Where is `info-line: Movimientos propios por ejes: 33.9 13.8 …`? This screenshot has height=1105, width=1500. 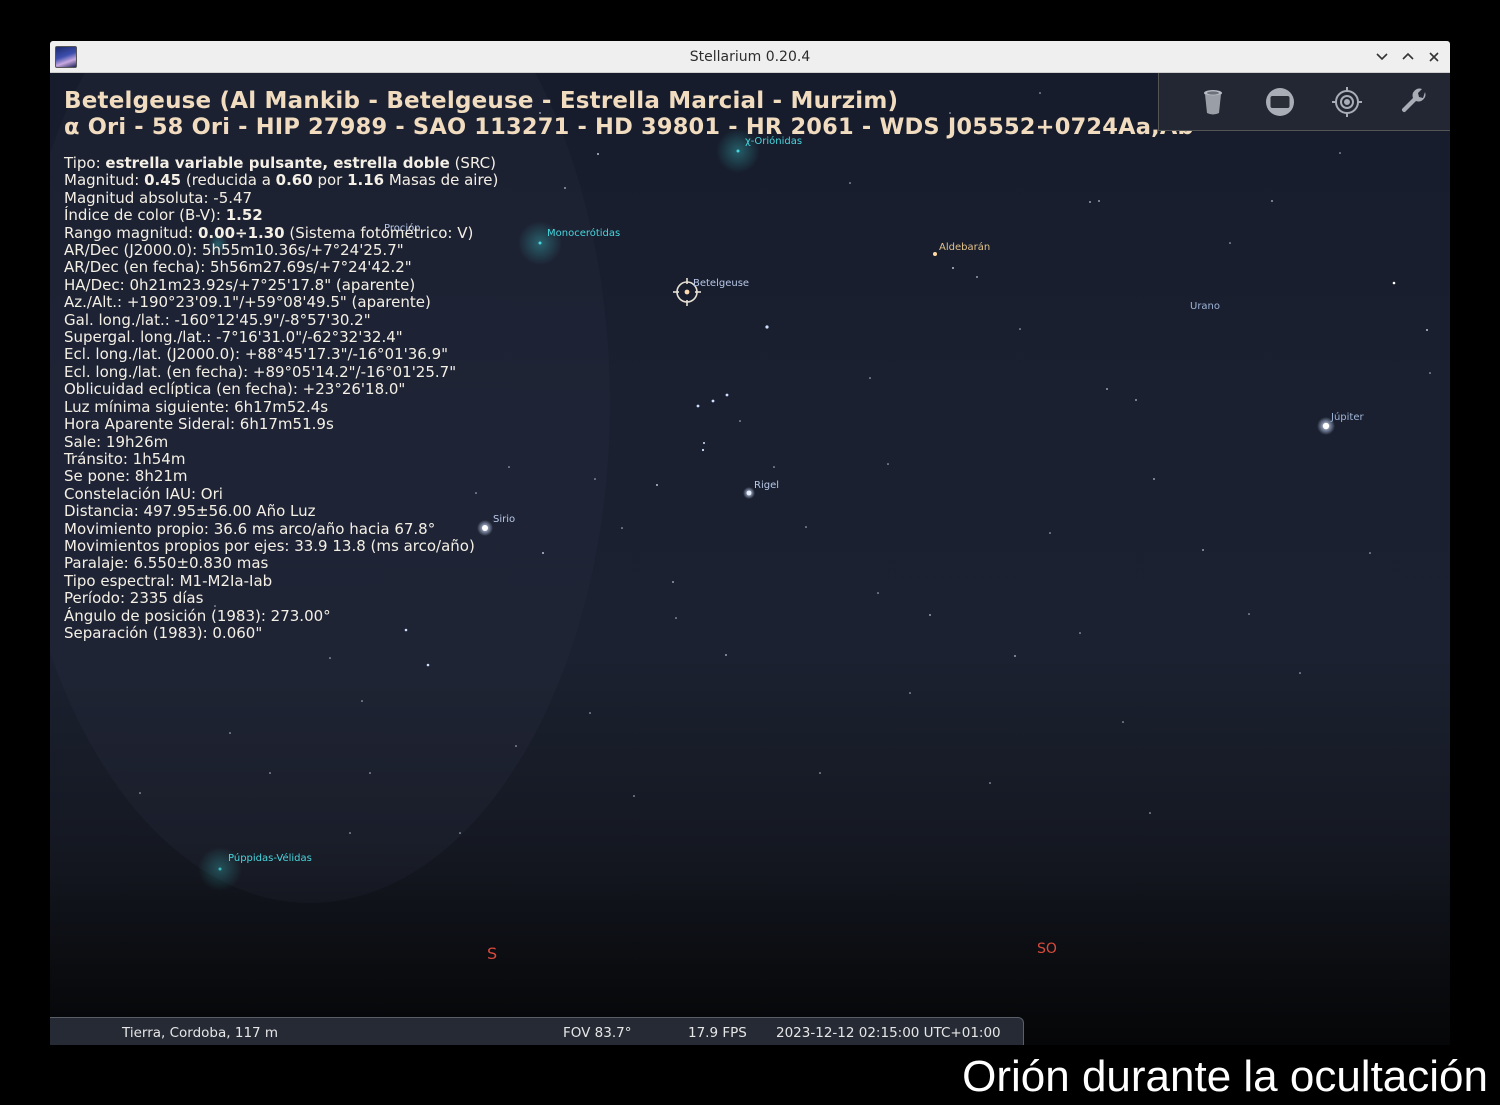 info-line: Movimientos propios por ejes: 33.9 13.8 … is located at coordinates (269, 545).